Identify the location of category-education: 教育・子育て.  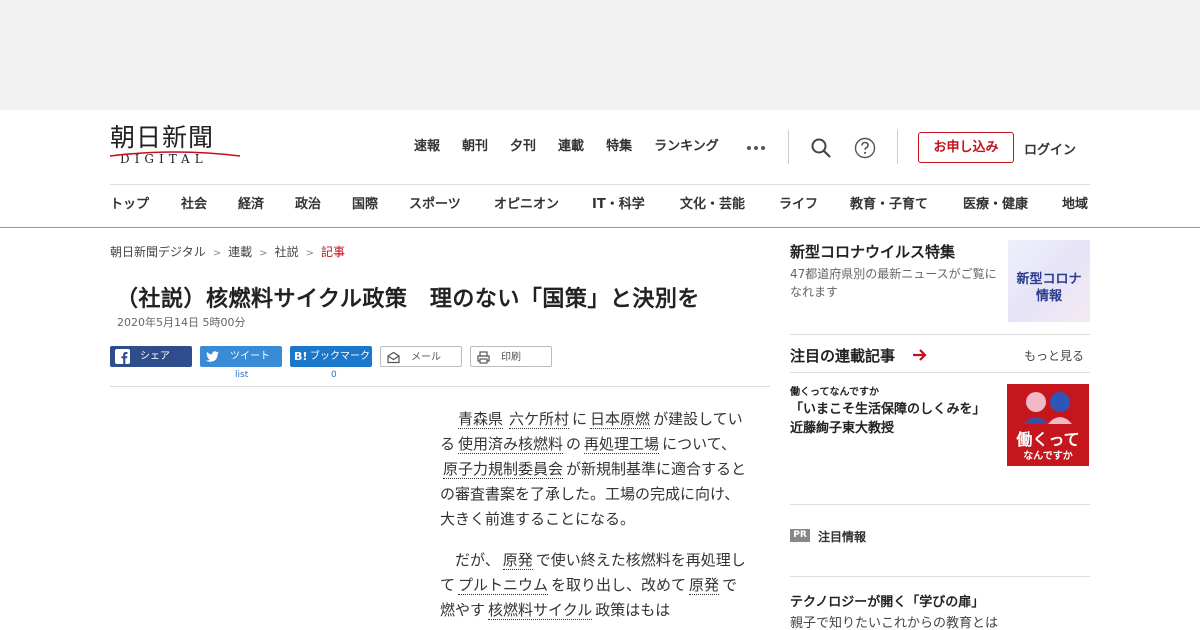
(889, 205).